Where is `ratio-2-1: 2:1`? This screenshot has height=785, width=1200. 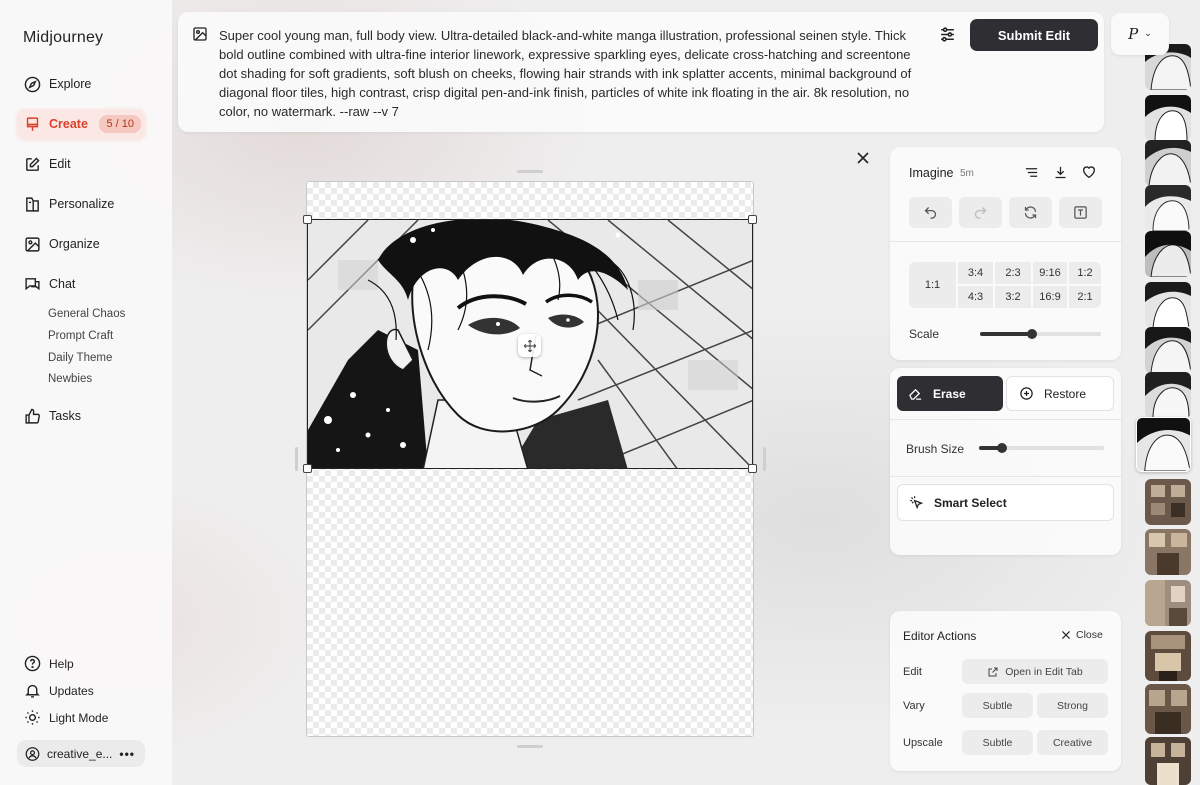
ratio-2-1: 2:1 is located at coordinates (1085, 297).